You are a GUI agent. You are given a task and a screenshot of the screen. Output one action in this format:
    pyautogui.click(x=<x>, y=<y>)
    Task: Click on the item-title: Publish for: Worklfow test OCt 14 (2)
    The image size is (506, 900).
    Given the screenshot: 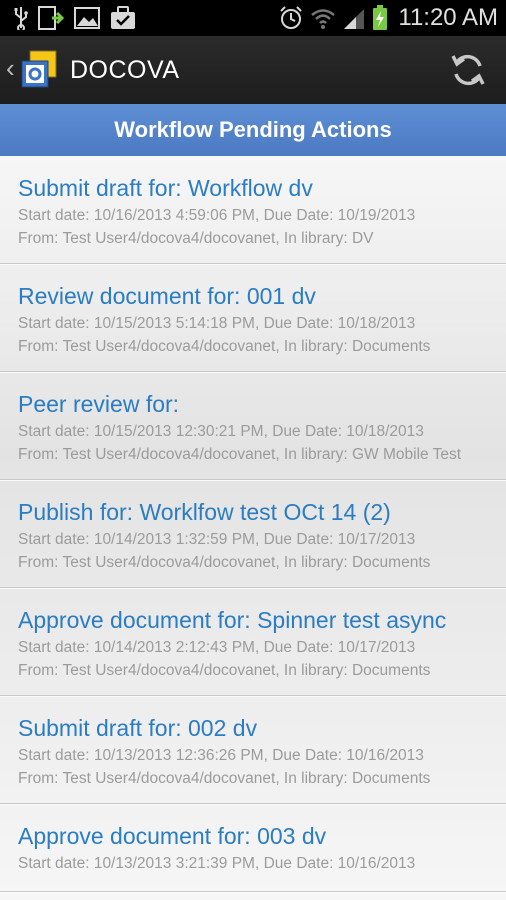 What is the action you would take?
    pyautogui.click(x=253, y=512)
    